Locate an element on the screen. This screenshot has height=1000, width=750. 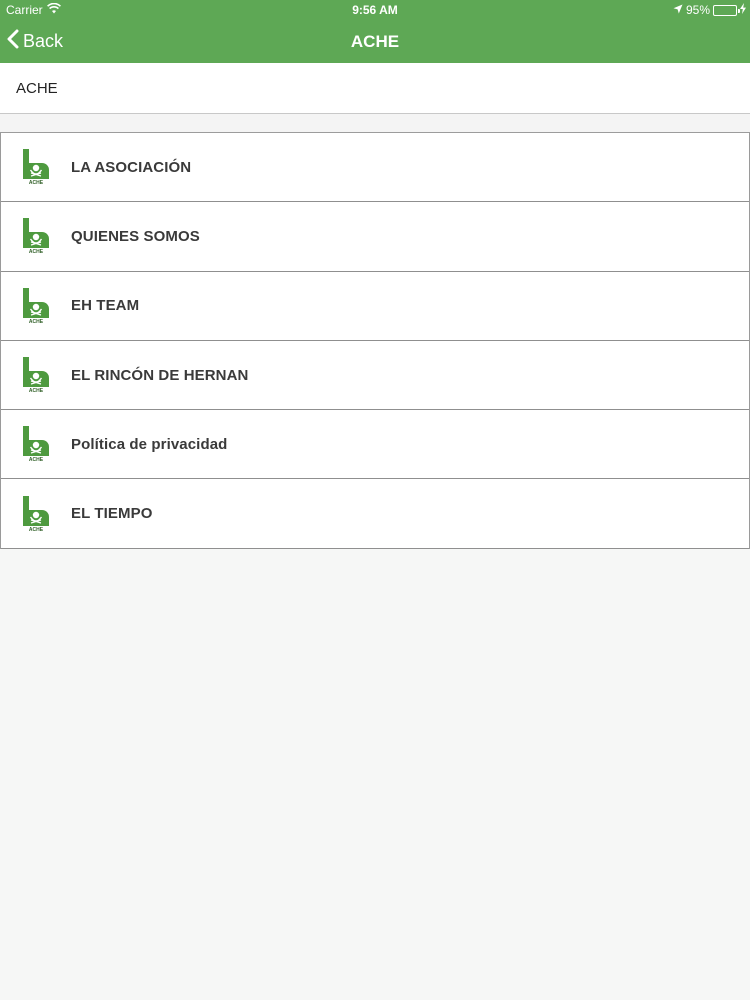
list-item: ACHE EL RINCÓN DE HERNAN is located at coordinates (375, 375).